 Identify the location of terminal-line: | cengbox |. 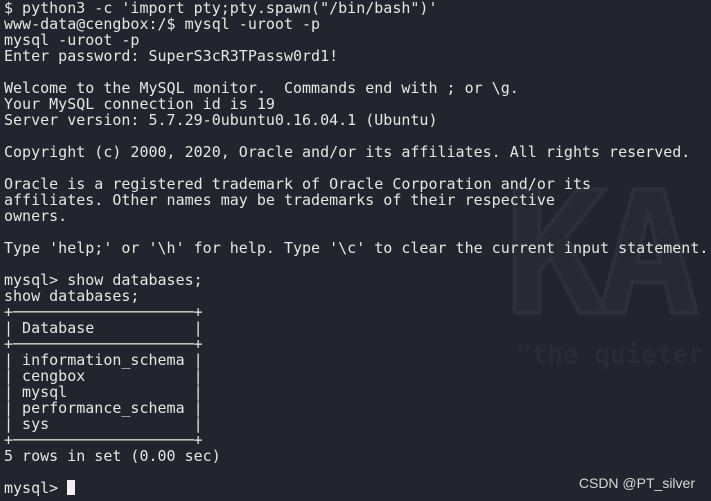
(103, 376).